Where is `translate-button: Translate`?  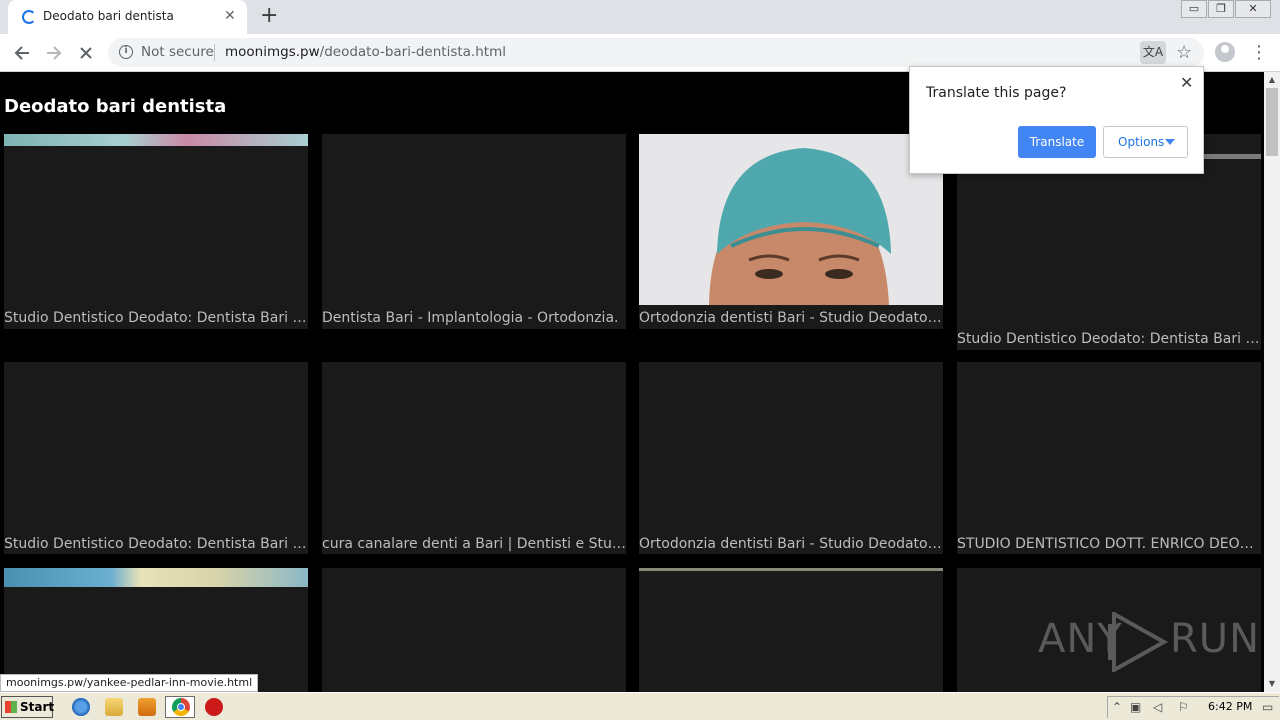 translate-button: Translate is located at coordinates (1057, 142).